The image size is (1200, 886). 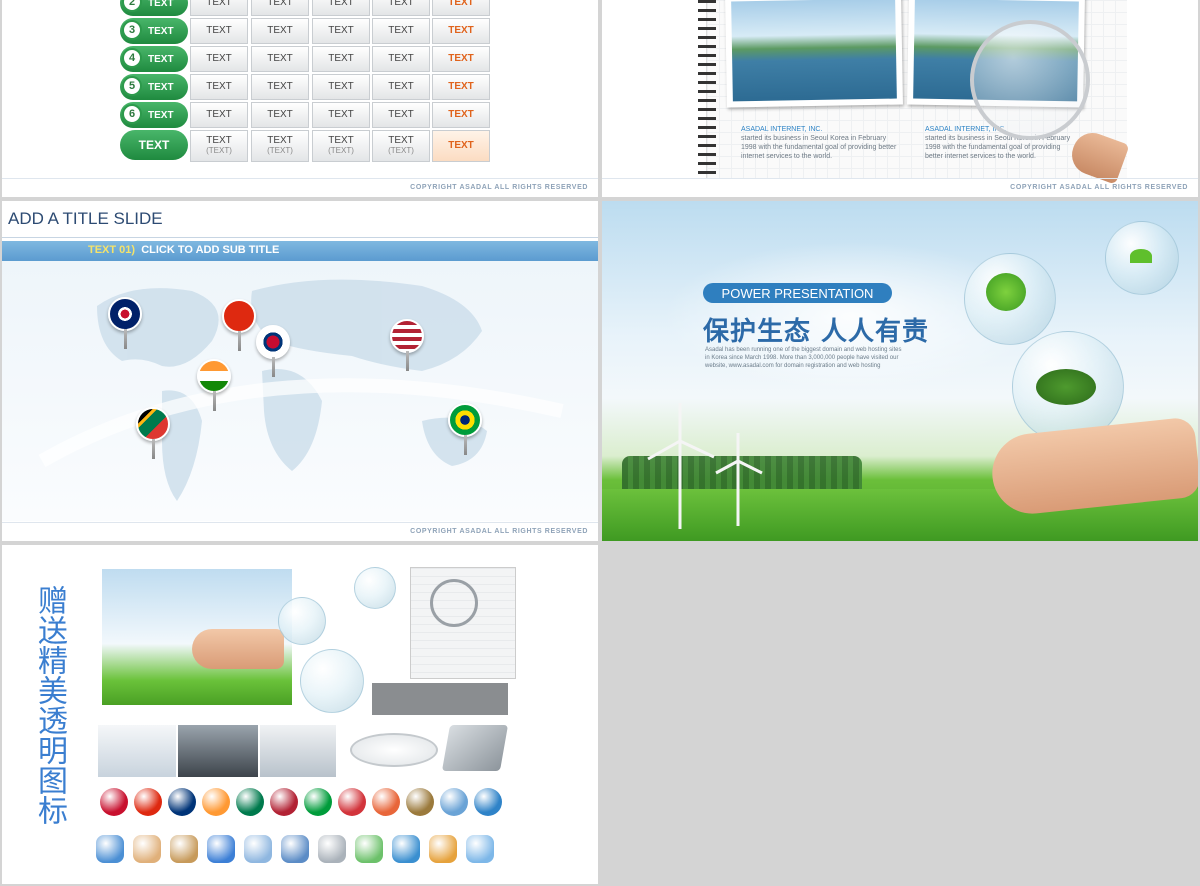 What do you see at coordinates (386, 802) in the screenshot?
I see `refresh-icon` at bounding box center [386, 802].